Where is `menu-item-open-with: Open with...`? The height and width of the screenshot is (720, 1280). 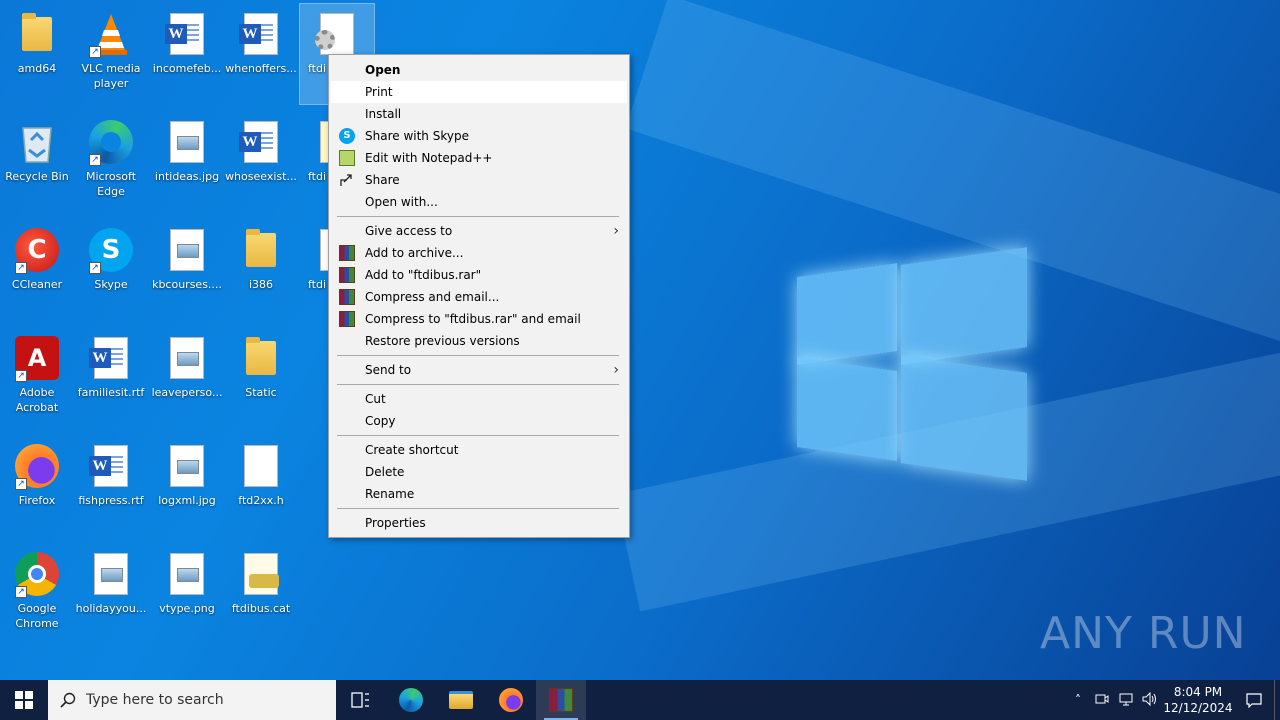
menu-item-open-with: Open with... is located at coordinates (479, 202).